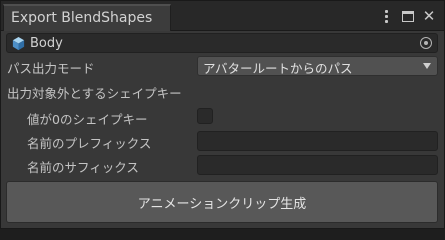 This screenshot has width=445, height=240. Describe the element at coordinates (46, 43) in the screenshot. I see `object-field-value: Body` at that location.